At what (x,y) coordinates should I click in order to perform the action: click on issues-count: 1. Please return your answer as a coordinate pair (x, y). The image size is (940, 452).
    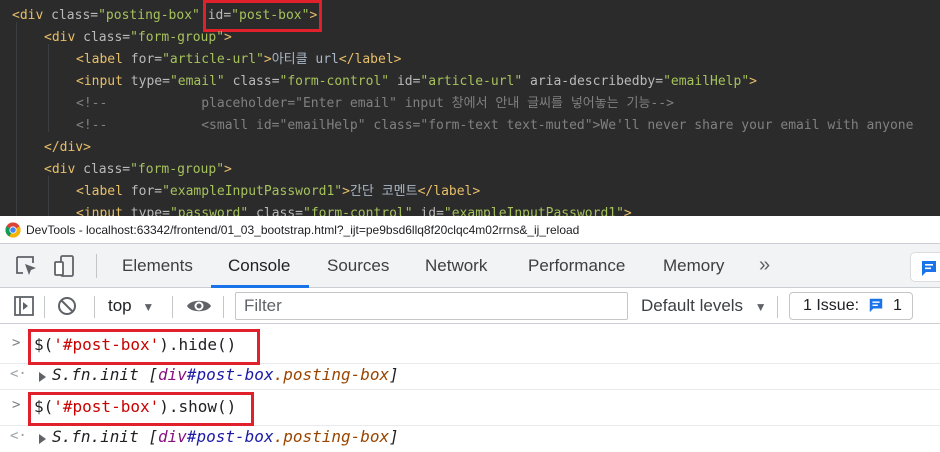
    Looking at the image, I should click on (897, 305).